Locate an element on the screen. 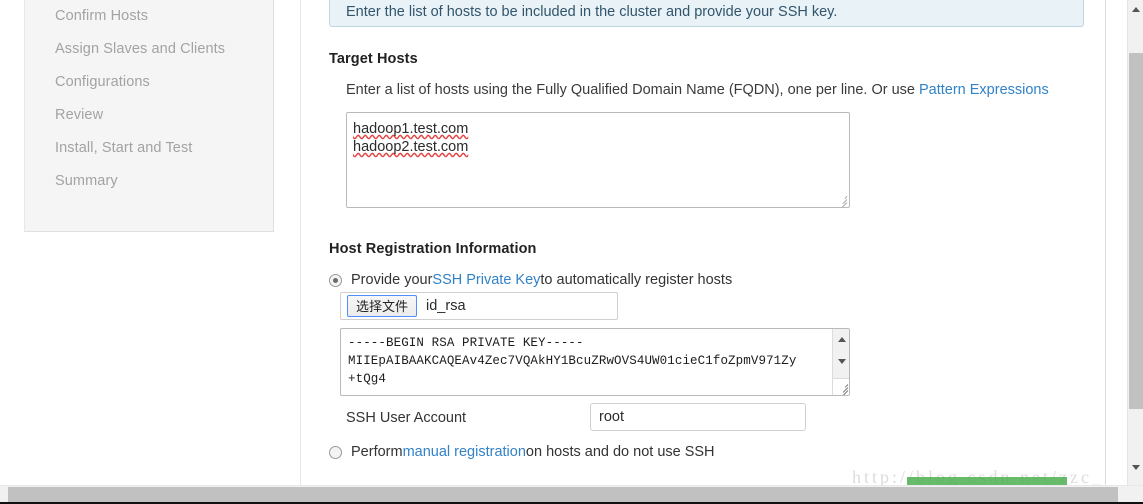 This screenshot has width=1143, height=504. pattern-expressions-link: Pattern Expressions is located at coordinates (984, 90).